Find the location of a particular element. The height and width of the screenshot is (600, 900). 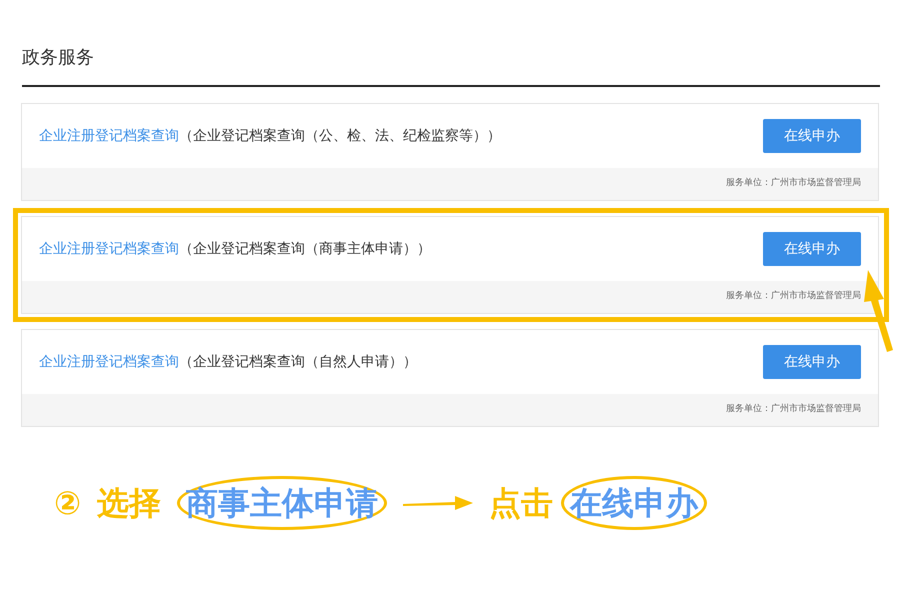

circled-text: 商事主体申请 is located at coordinates (282, 503).